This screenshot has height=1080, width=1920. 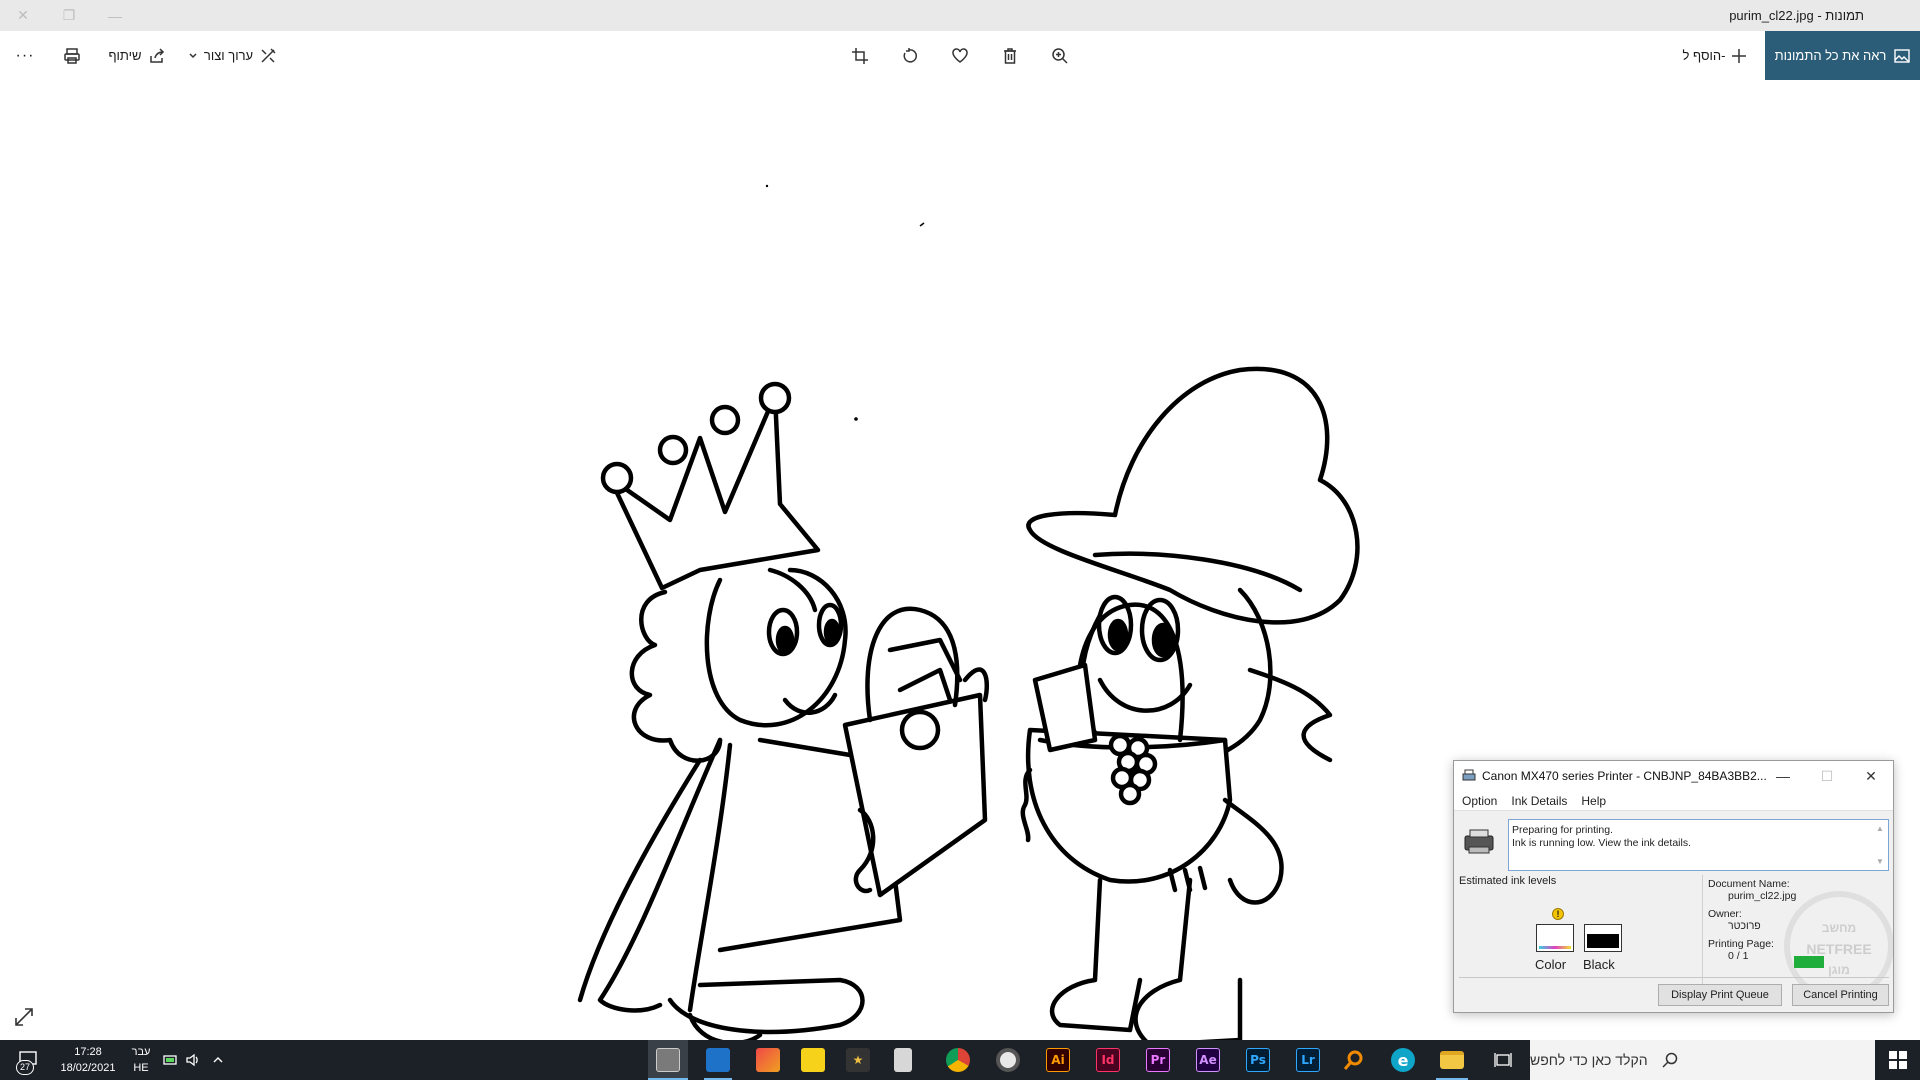 I want to click on rotate-icon, so click(x=910, y=55).